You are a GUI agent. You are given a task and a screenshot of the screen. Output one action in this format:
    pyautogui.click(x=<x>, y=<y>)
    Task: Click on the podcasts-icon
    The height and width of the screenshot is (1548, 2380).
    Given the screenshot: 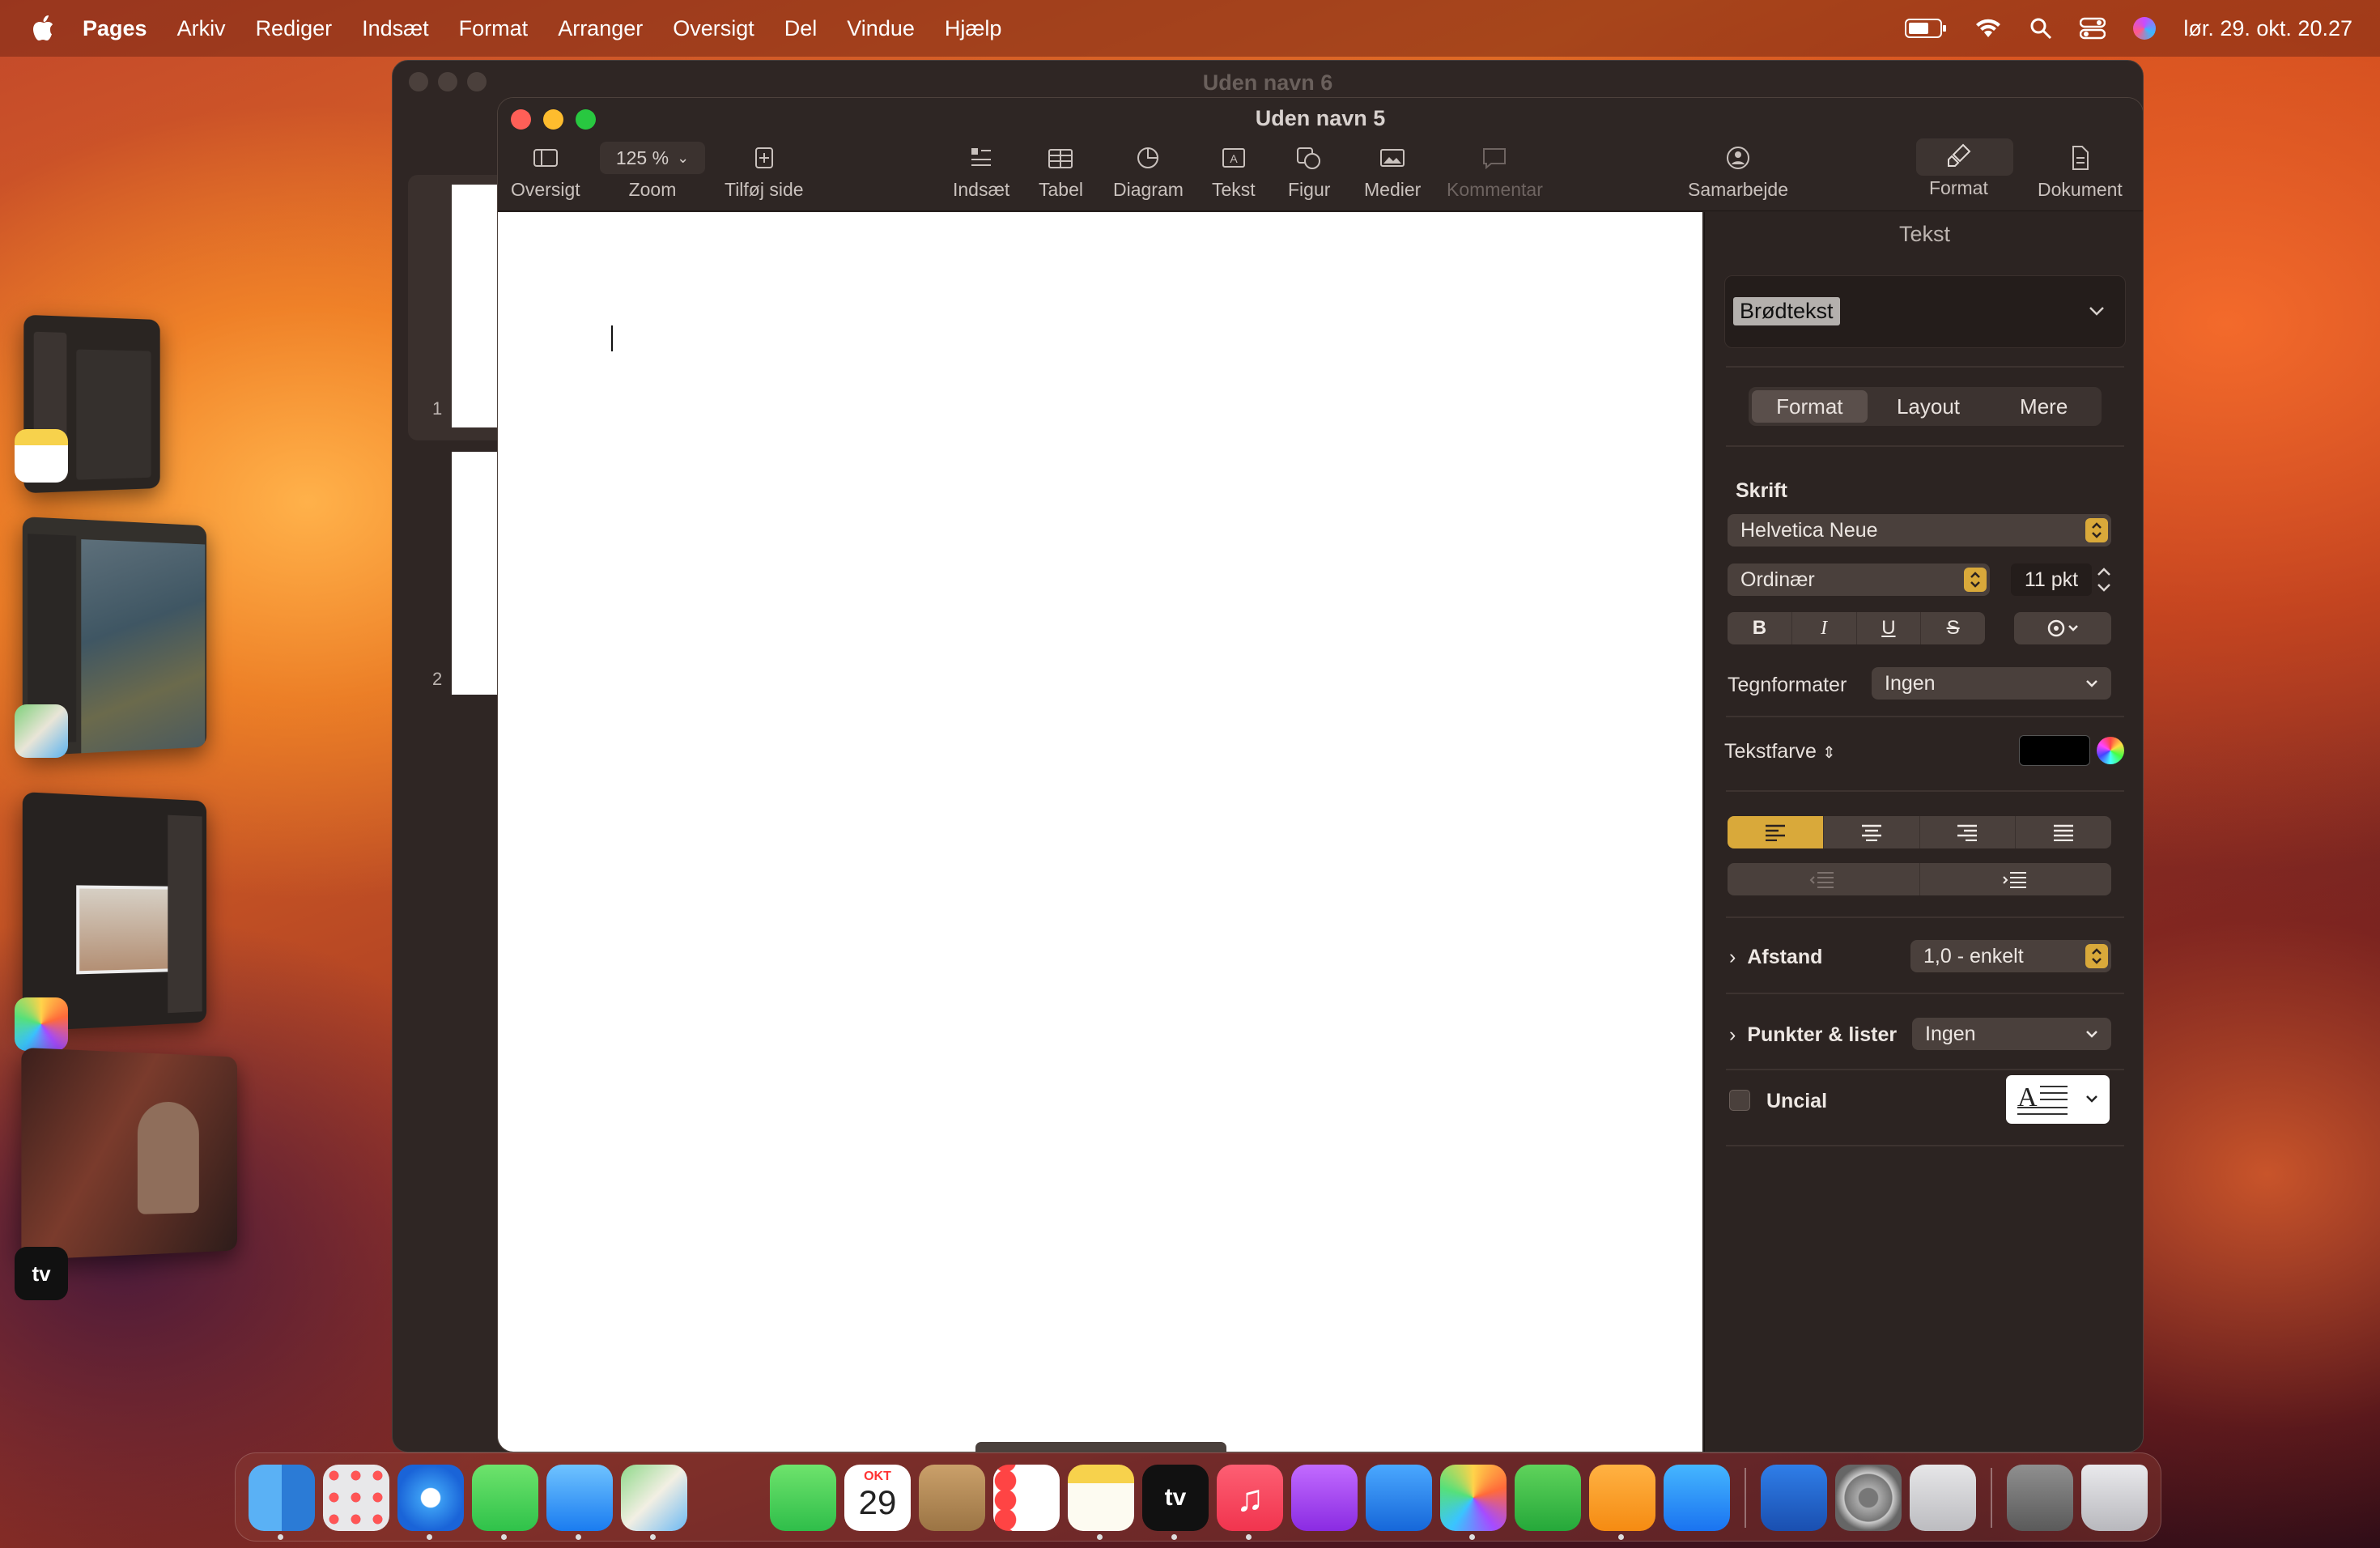 What is the action you would take?
    pyautogui.click(x=1324, y=1498)
    